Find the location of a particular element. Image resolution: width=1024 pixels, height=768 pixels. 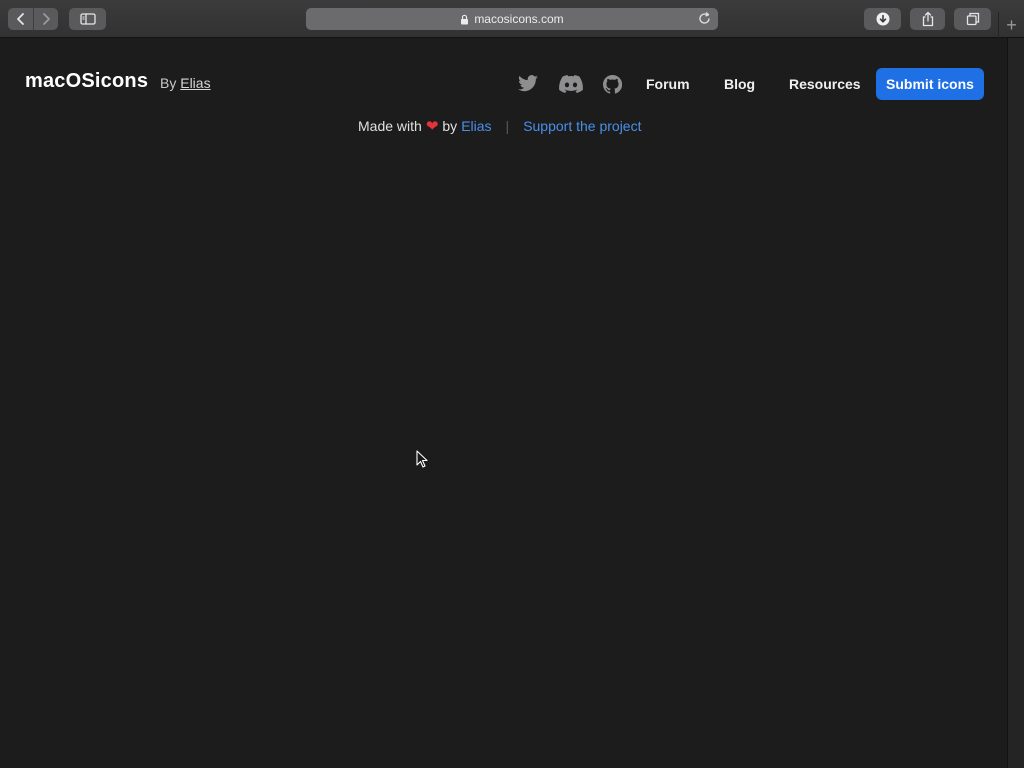

downloads-group is located at coordinates (882, 19).